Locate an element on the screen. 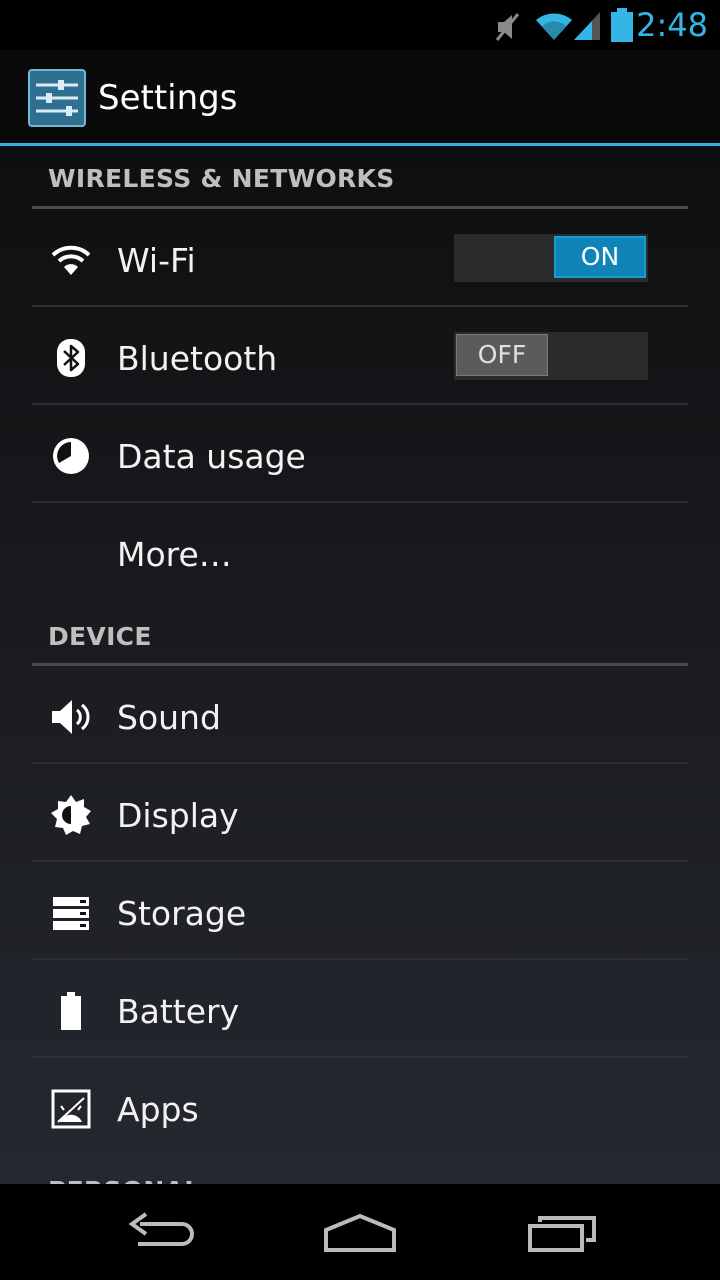  home-icon is located at coordinates (360, 1232).